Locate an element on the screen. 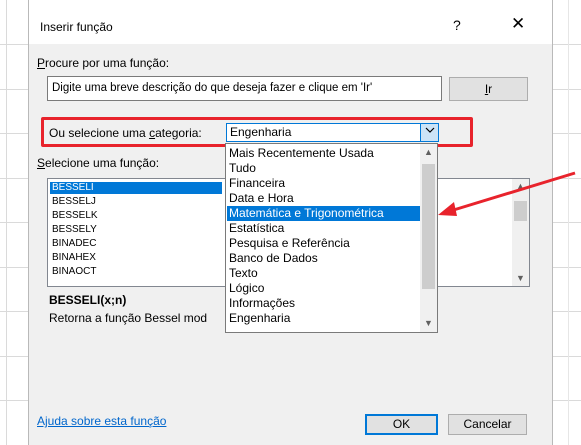 Image resolution: width=581 pixels, height=445 pixels. go-button: Ir is located at coordinates (488, 89).